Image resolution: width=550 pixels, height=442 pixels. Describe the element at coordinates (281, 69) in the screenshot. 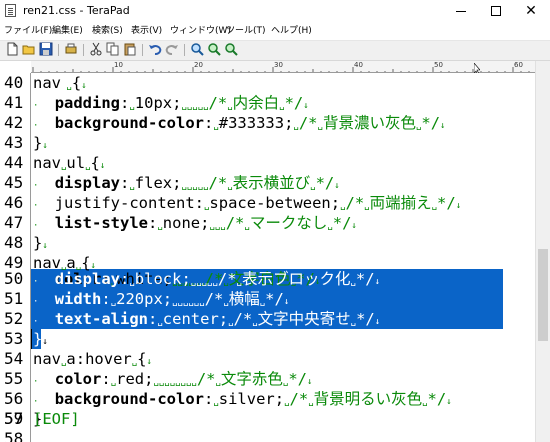

I see `ruler-ticks` at that location.